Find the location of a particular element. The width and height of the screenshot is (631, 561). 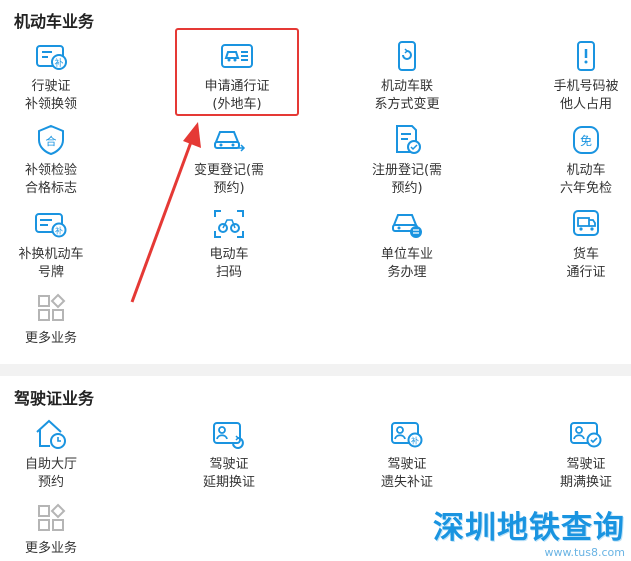

tile-label-line1: 自助大厅 is located at coordinates (50, 464).